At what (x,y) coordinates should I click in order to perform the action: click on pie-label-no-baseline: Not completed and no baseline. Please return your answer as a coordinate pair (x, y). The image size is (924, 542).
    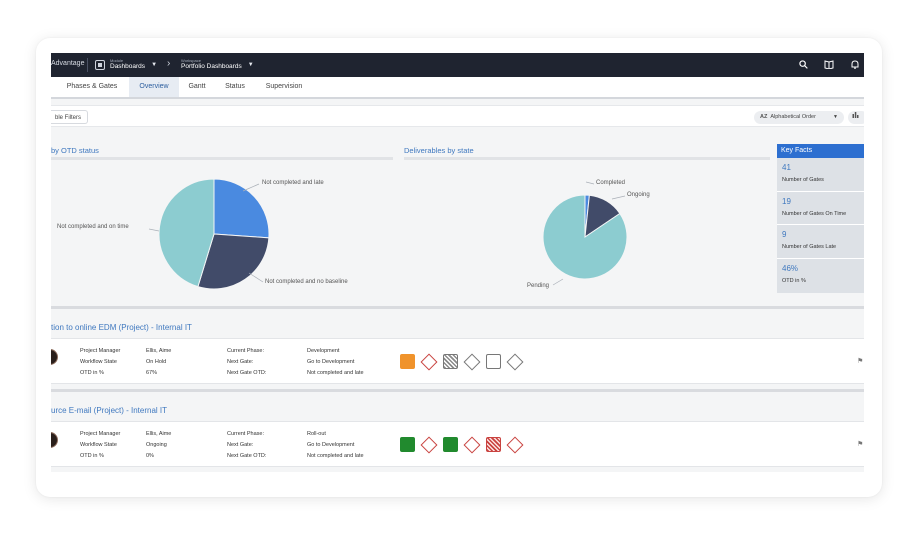
    Looking at the image, I should click on (306, 282).